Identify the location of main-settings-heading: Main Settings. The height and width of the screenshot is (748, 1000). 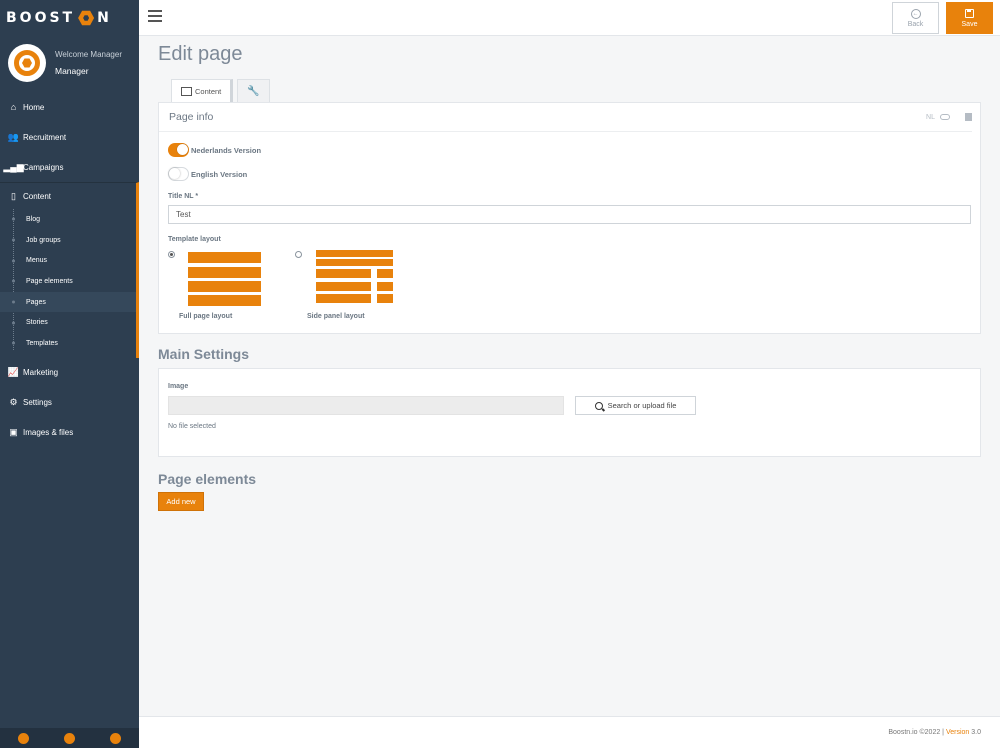
(204, 354).